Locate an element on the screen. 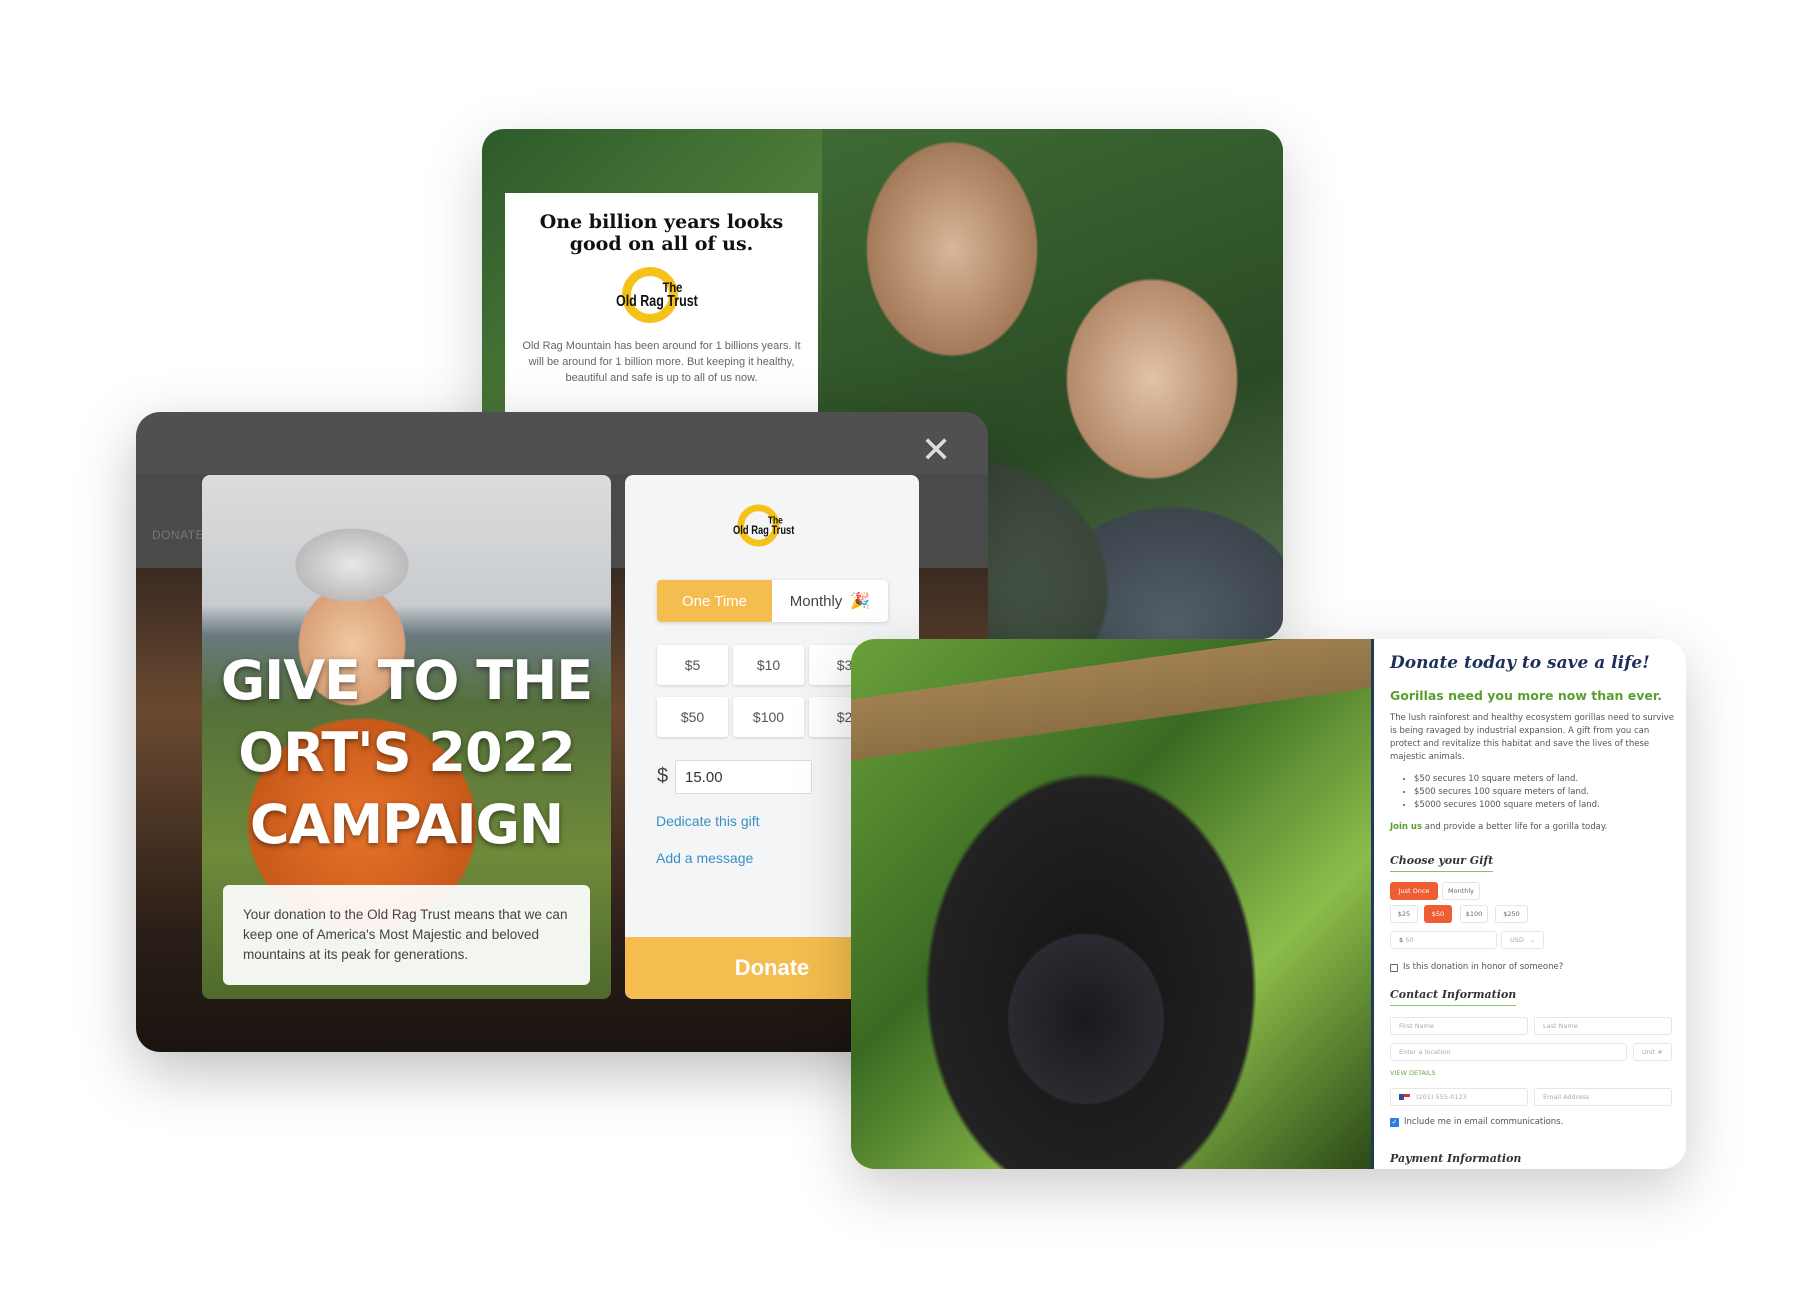  payment-heading: Payment Information is located at coordinates (1456, 1158).